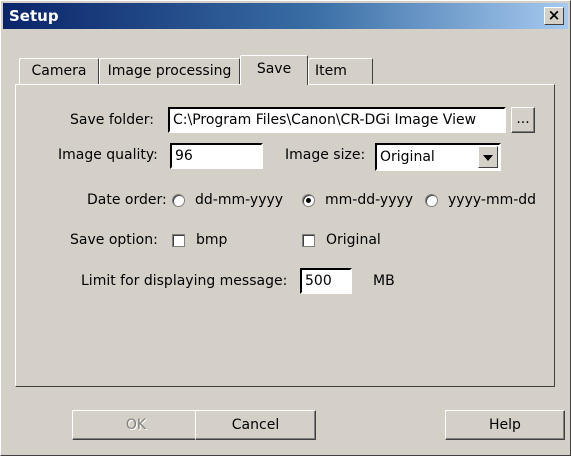  What do you see at coordinates (554, 16) in the screenshot?
I see `close-button: ×` at bounding box center [554, 16].